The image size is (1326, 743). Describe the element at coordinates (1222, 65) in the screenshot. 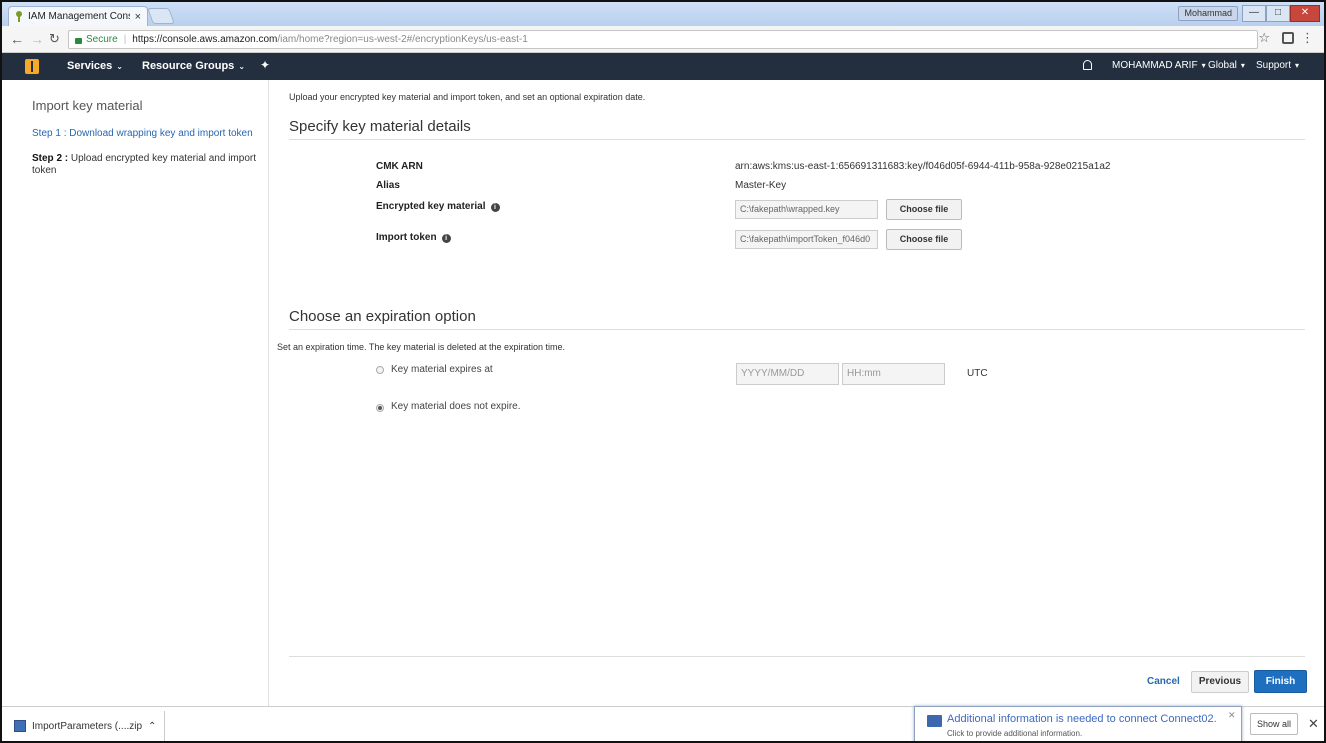

I see `region-label: Global` at that location.